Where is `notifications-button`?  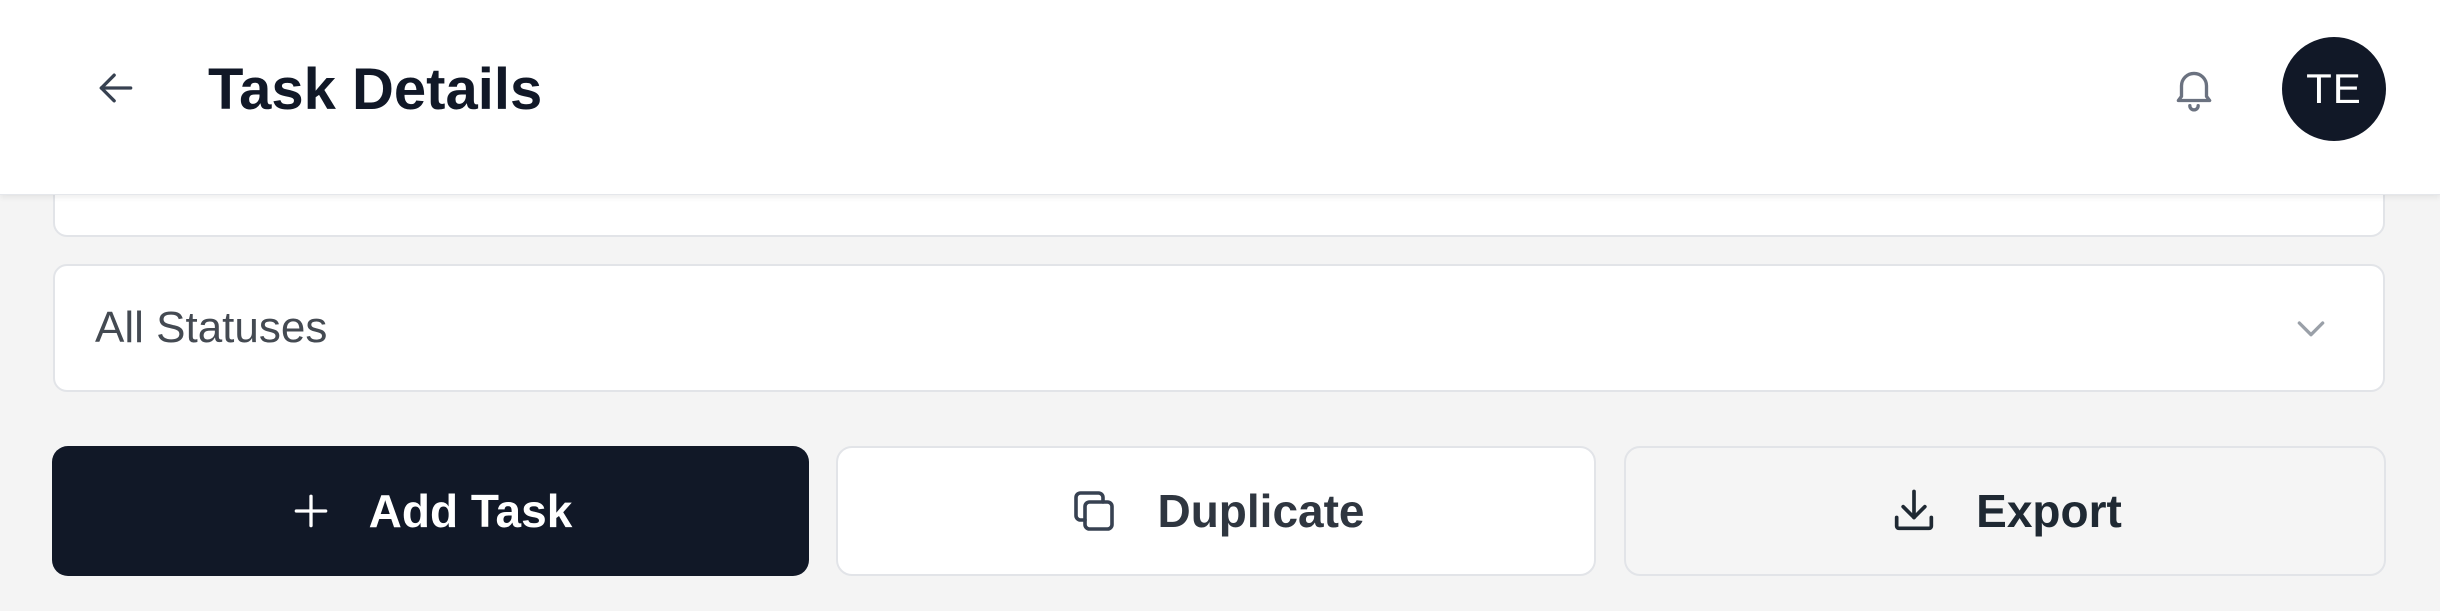
notifications-button is located at coordinates (2194, 88).